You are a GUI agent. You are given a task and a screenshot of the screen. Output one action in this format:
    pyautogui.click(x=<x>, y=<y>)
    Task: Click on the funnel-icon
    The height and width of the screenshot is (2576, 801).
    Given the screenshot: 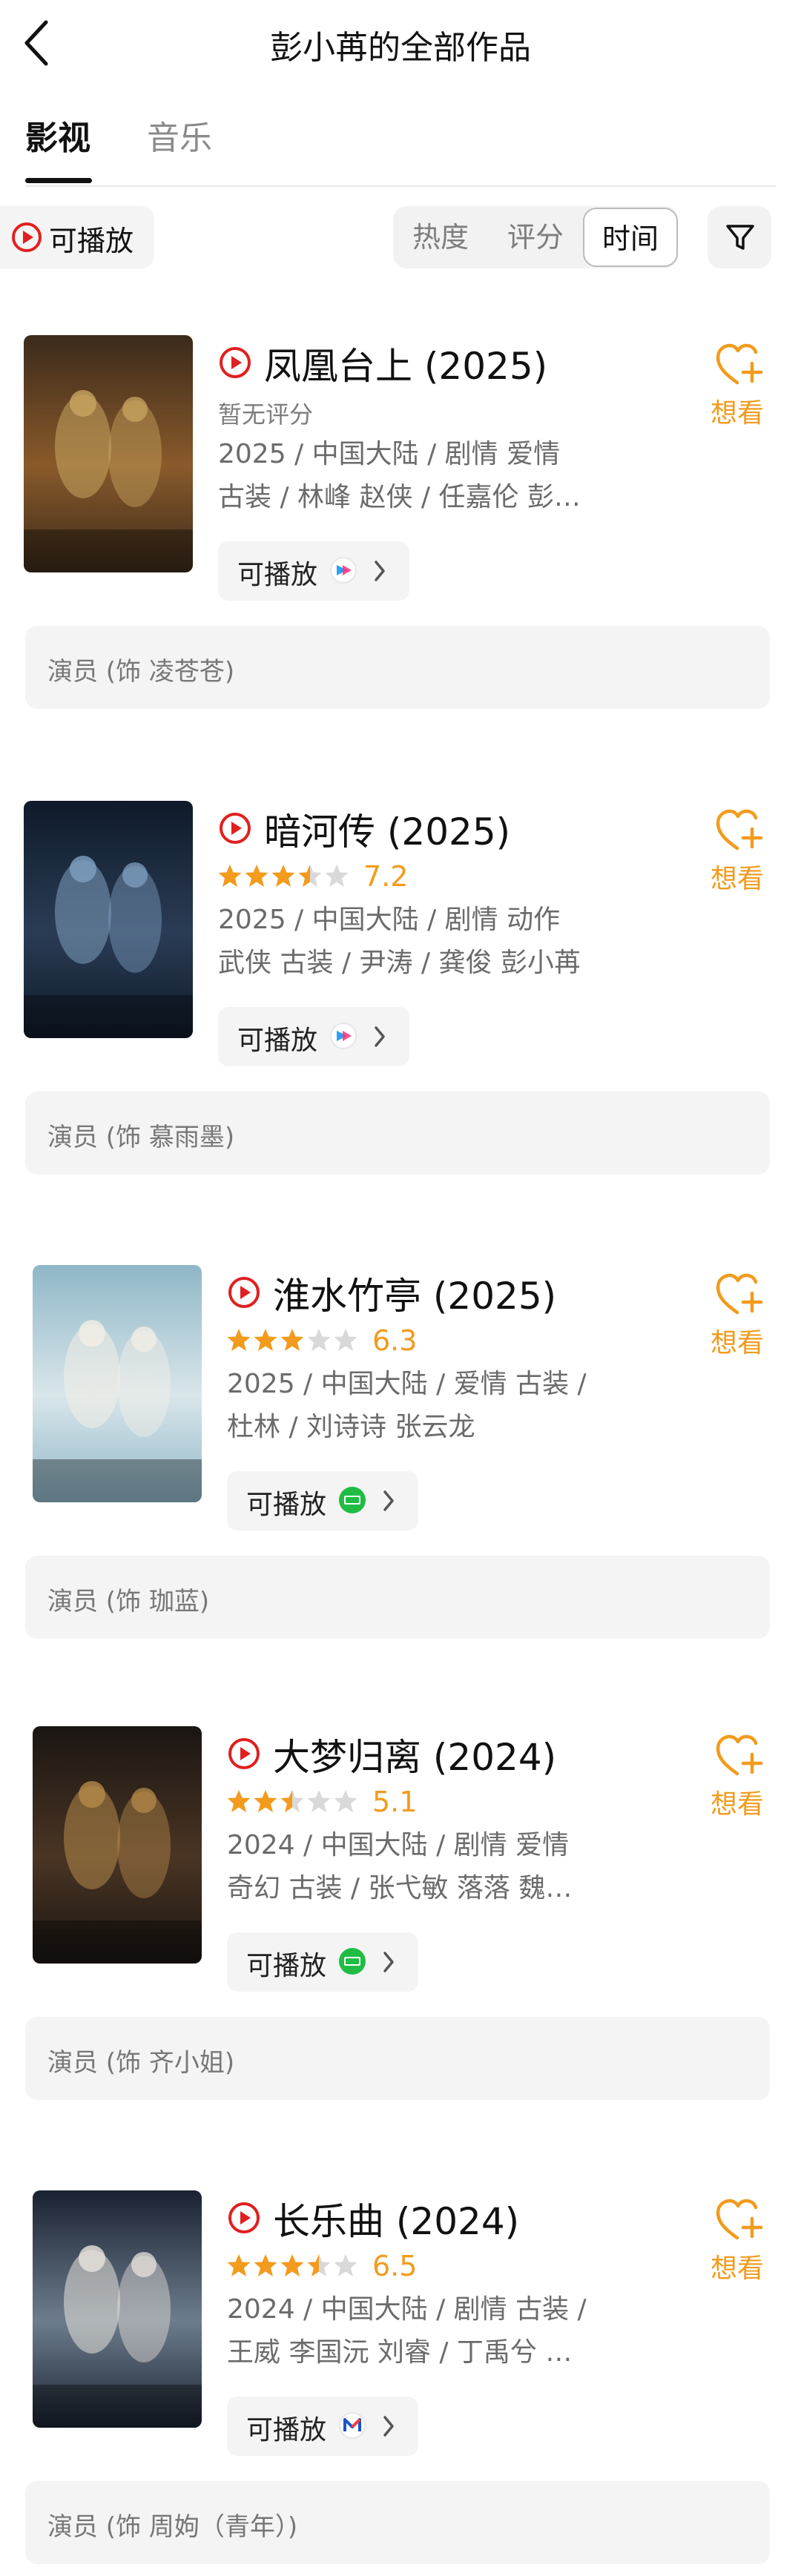 What is the action you would take?
    pyautogui.click(x=740, y=237)
    